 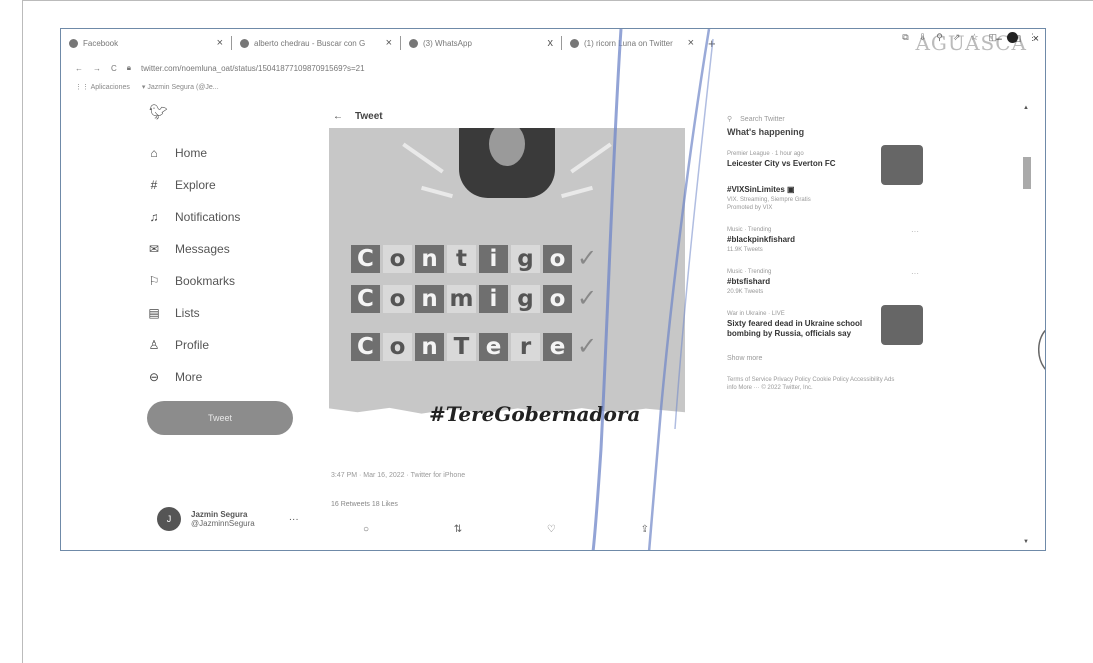 What do you see at coordinates (745, 292) in the screenshot?
I see `trend-subtitle: 20.9K Tweets` at bounding box center [745, 292].